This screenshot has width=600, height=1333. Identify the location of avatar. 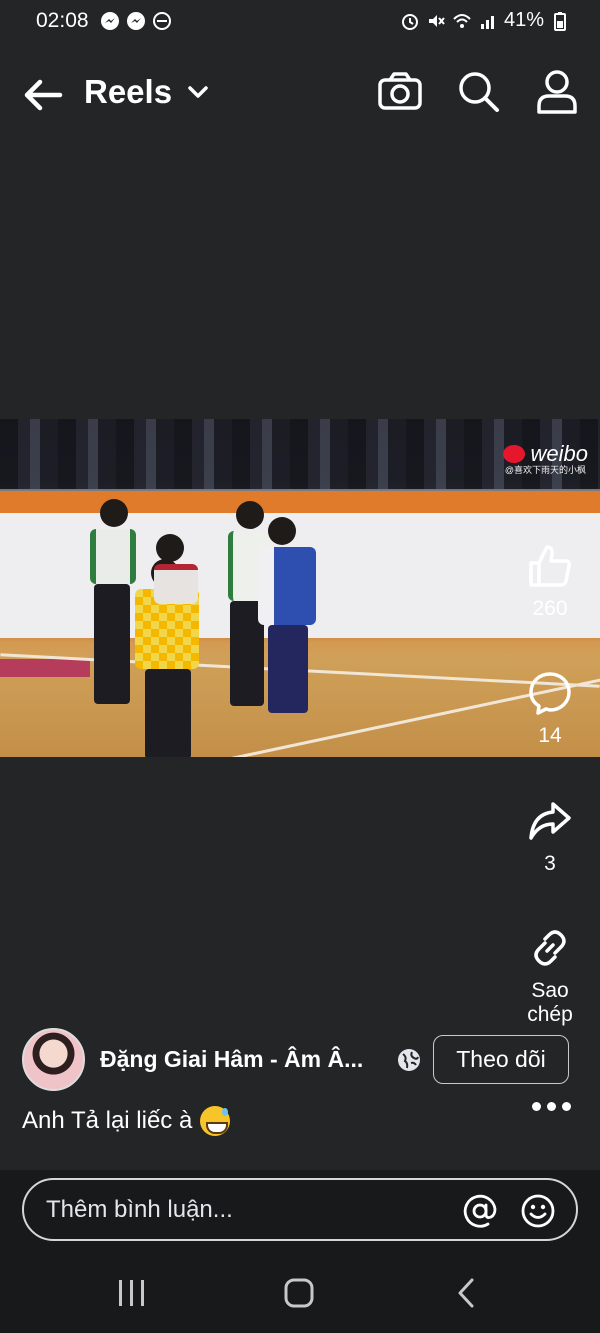
(53, 1059).